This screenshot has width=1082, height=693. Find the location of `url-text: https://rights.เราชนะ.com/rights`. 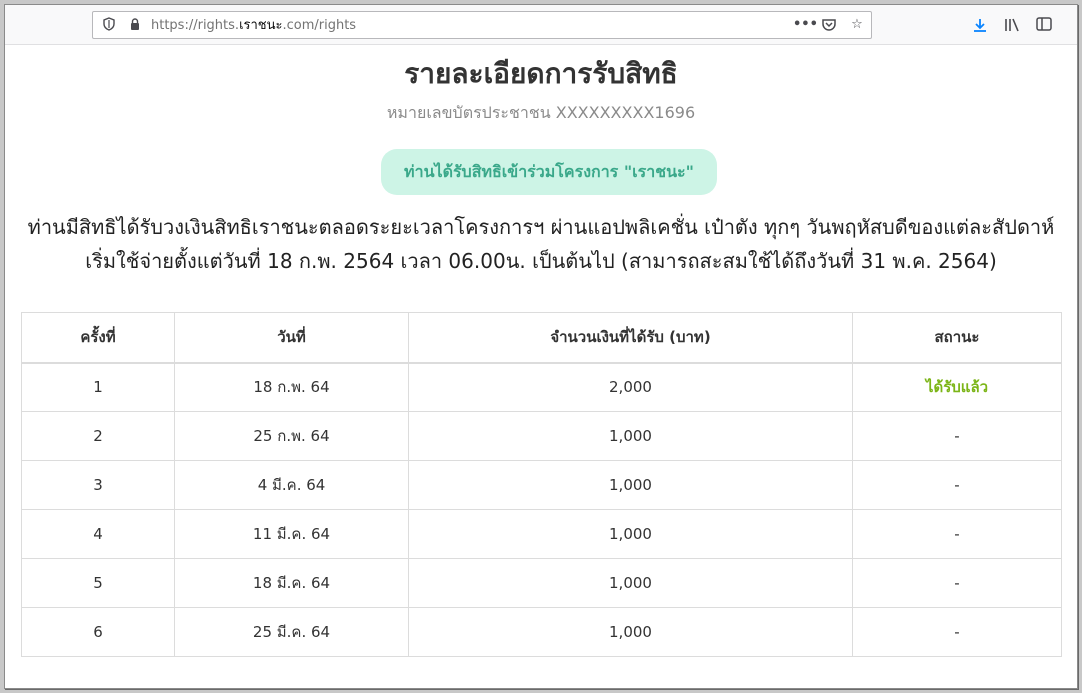

url-text: https://rights.เราชนะ.com/rights is located at coordinates (253, 26).